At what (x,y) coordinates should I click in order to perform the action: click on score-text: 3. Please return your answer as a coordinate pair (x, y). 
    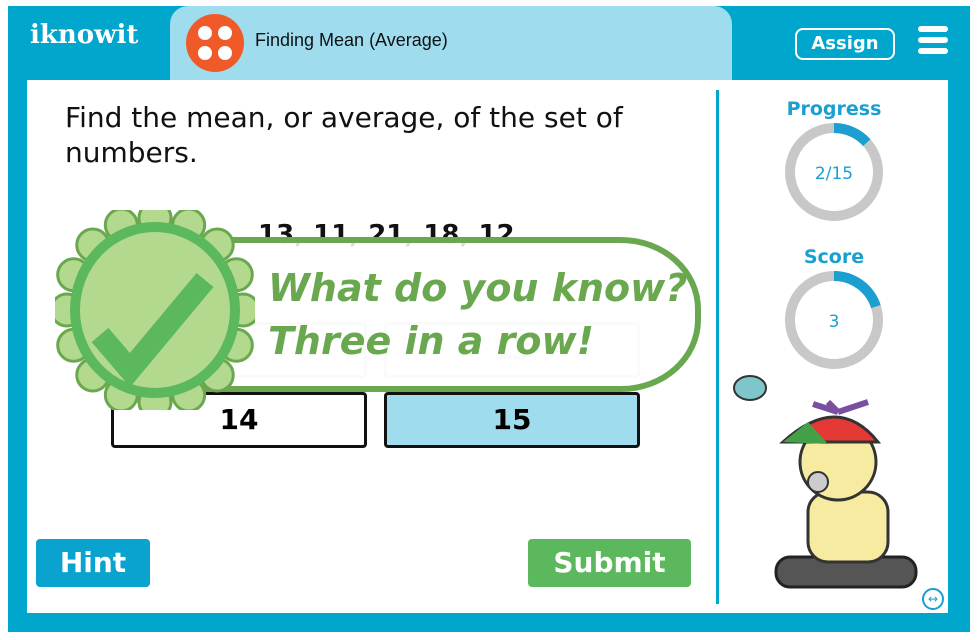
    Looking at the image, I should click on (834, 322).